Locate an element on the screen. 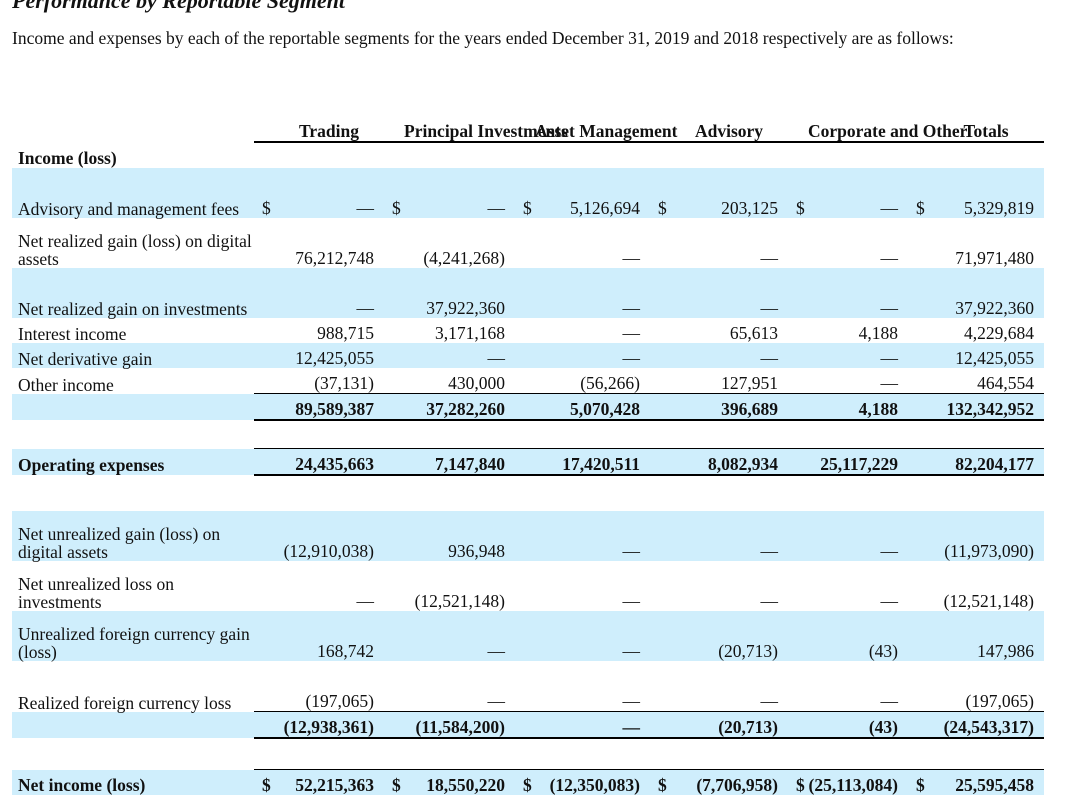 The image size is (1065, 808). cell-value: 5,070,428 is located at coordinates (592, 407).